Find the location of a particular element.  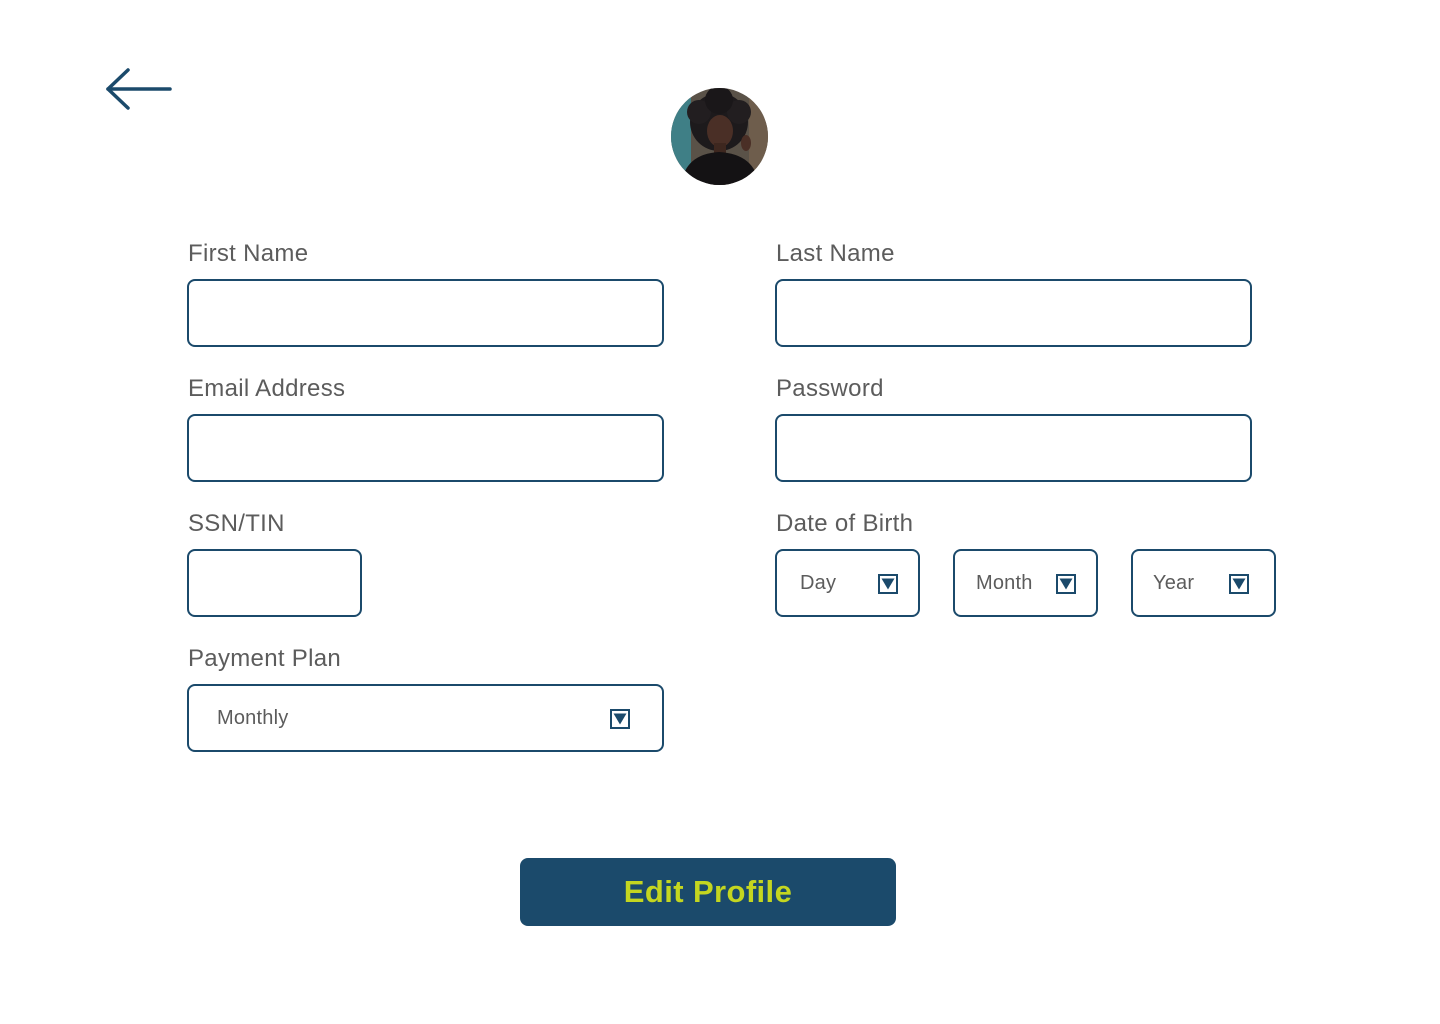

first-name-input is located at coordinates (425, 313).